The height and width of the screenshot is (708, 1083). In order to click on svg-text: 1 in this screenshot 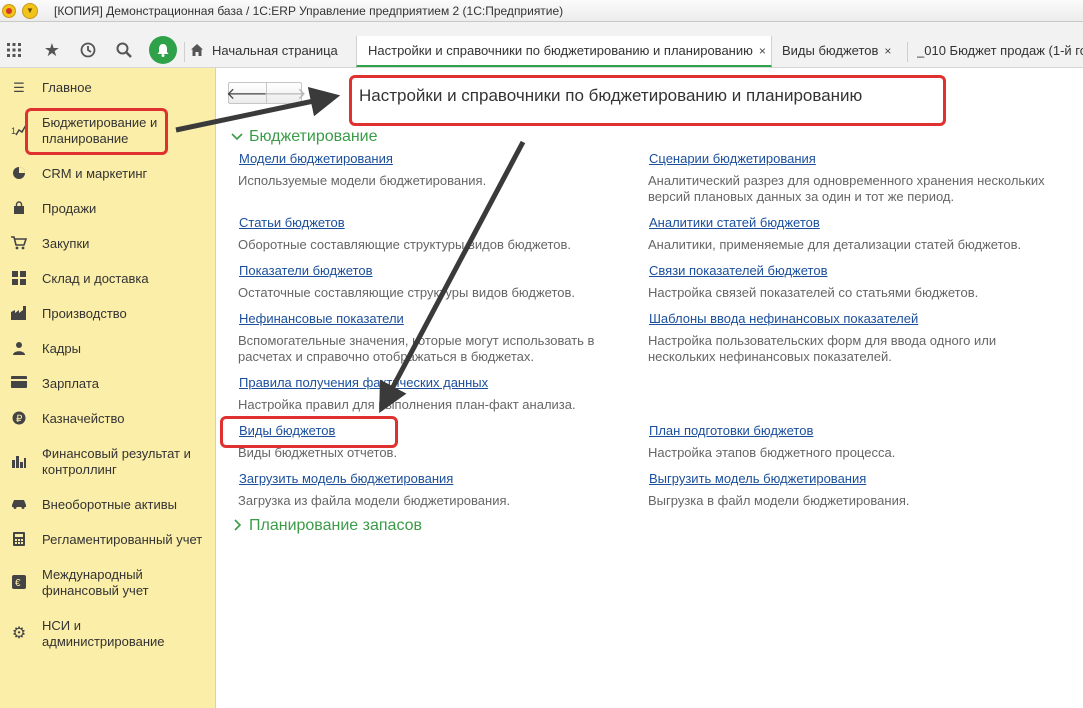, I will do `click(13, 131)`.